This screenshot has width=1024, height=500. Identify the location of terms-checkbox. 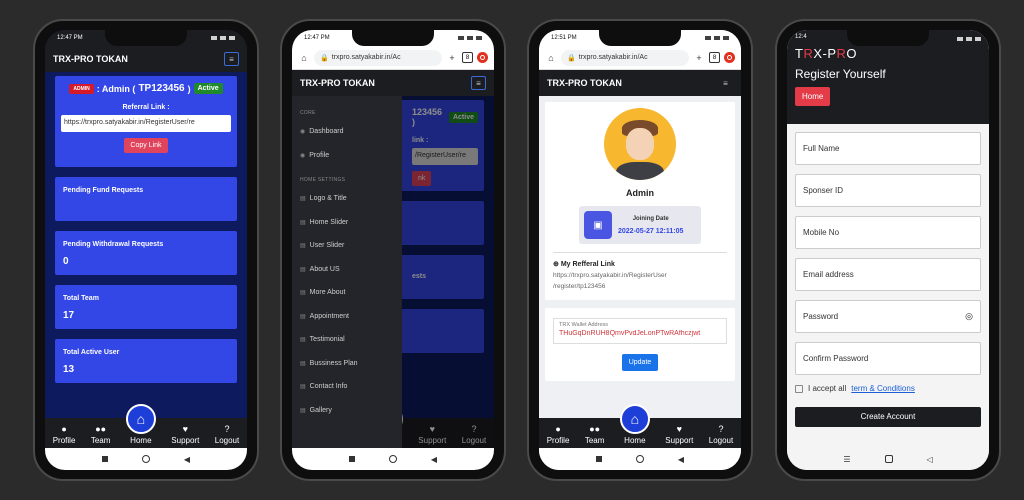
(799, 388).